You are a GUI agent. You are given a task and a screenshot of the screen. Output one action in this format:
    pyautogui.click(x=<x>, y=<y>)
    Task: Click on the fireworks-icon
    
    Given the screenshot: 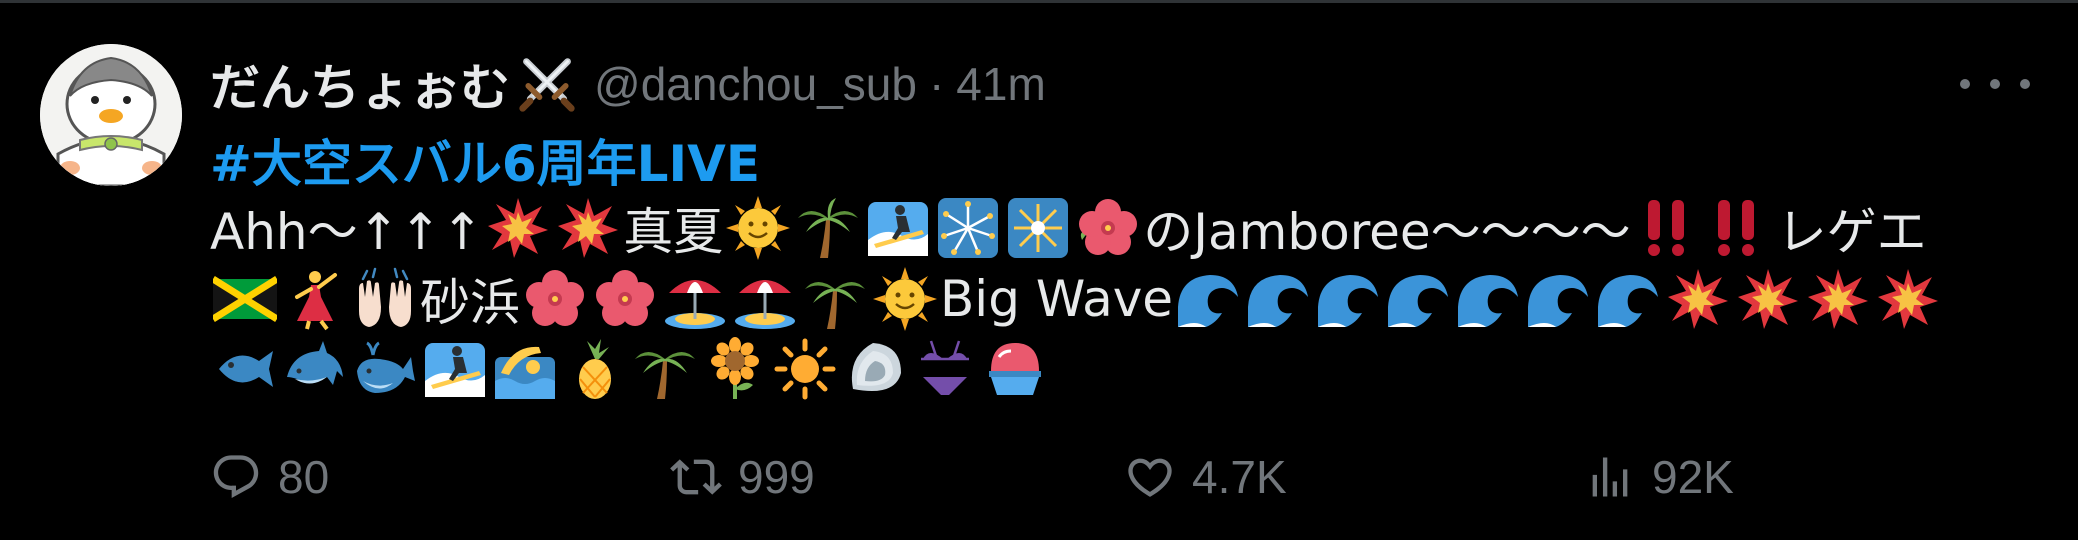 What is the action you would take?
    pyautogui.click(x=1038, y=228)
    